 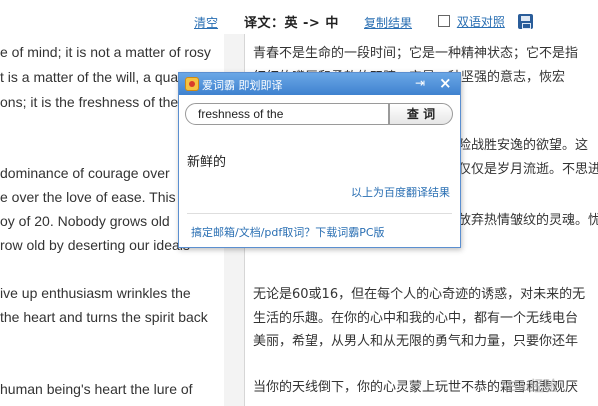 I want to click on copy-result-link: 复制结果, so click(x=388, y=22).